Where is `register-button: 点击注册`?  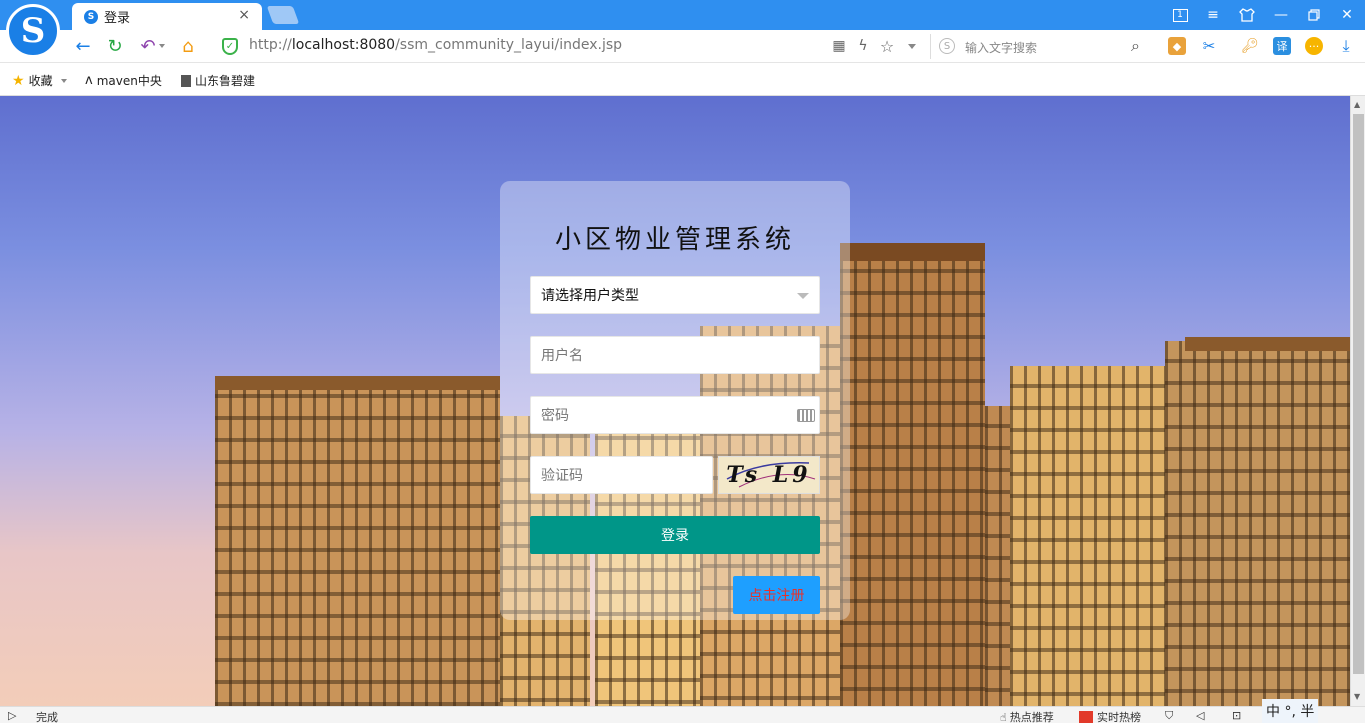
register-button: 点击注册 is located at coordinates (776, 595).